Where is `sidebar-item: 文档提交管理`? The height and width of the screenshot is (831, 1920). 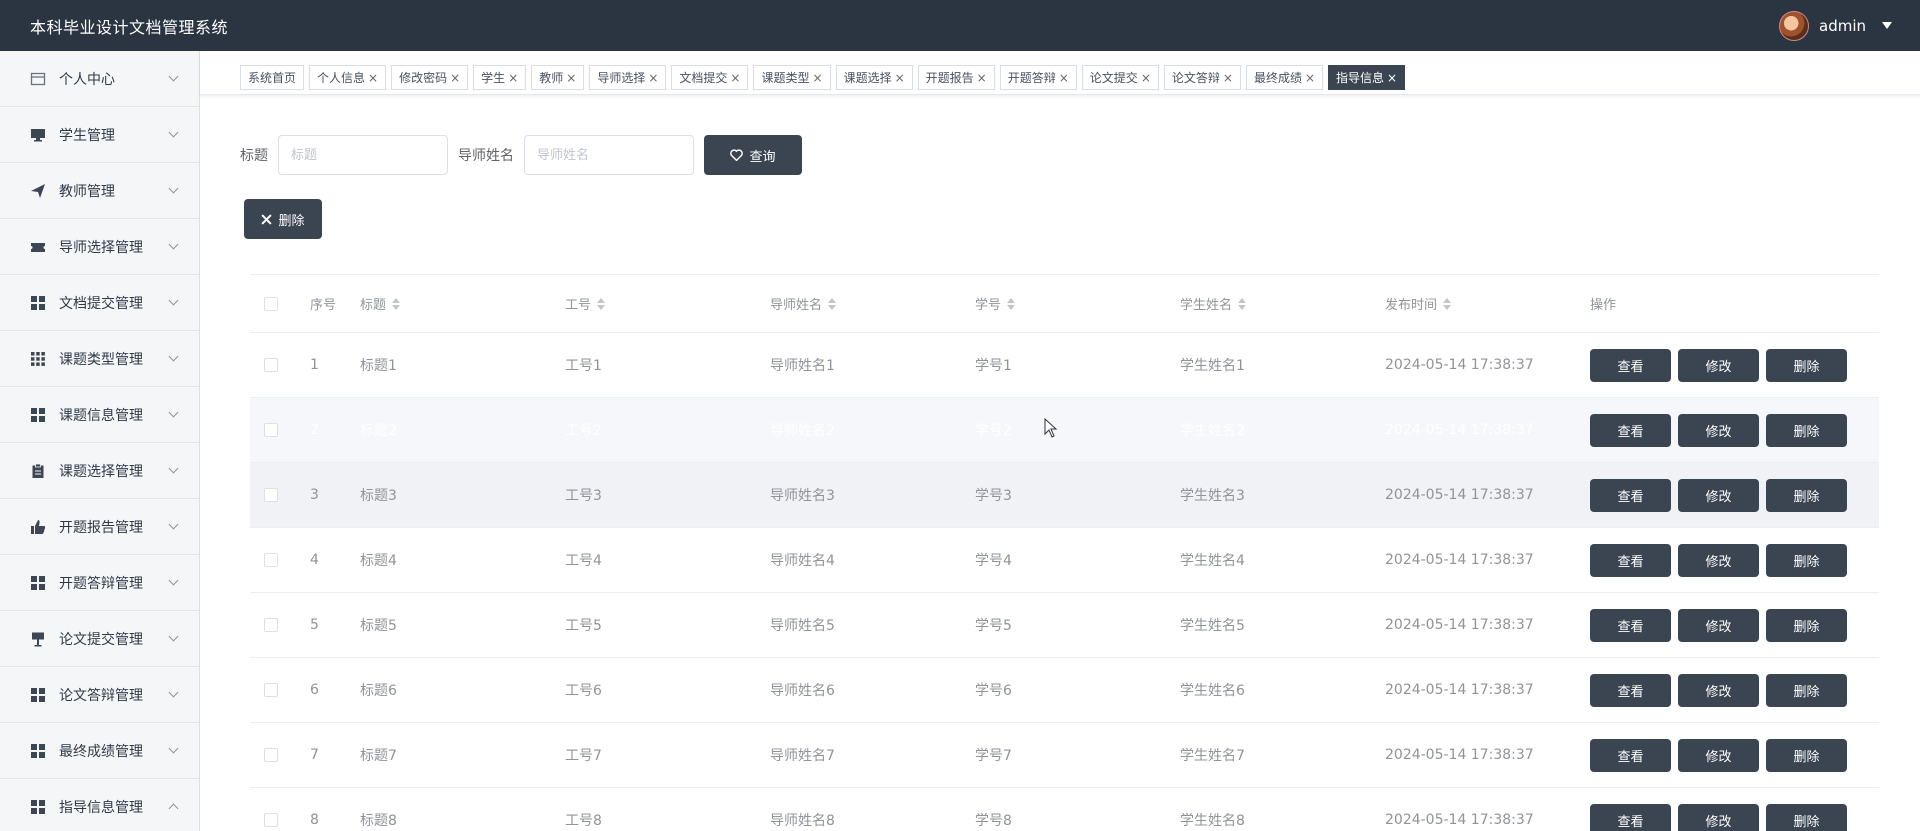 sidebar-item: 文档提交管理 is located at coordinates (99, 303).